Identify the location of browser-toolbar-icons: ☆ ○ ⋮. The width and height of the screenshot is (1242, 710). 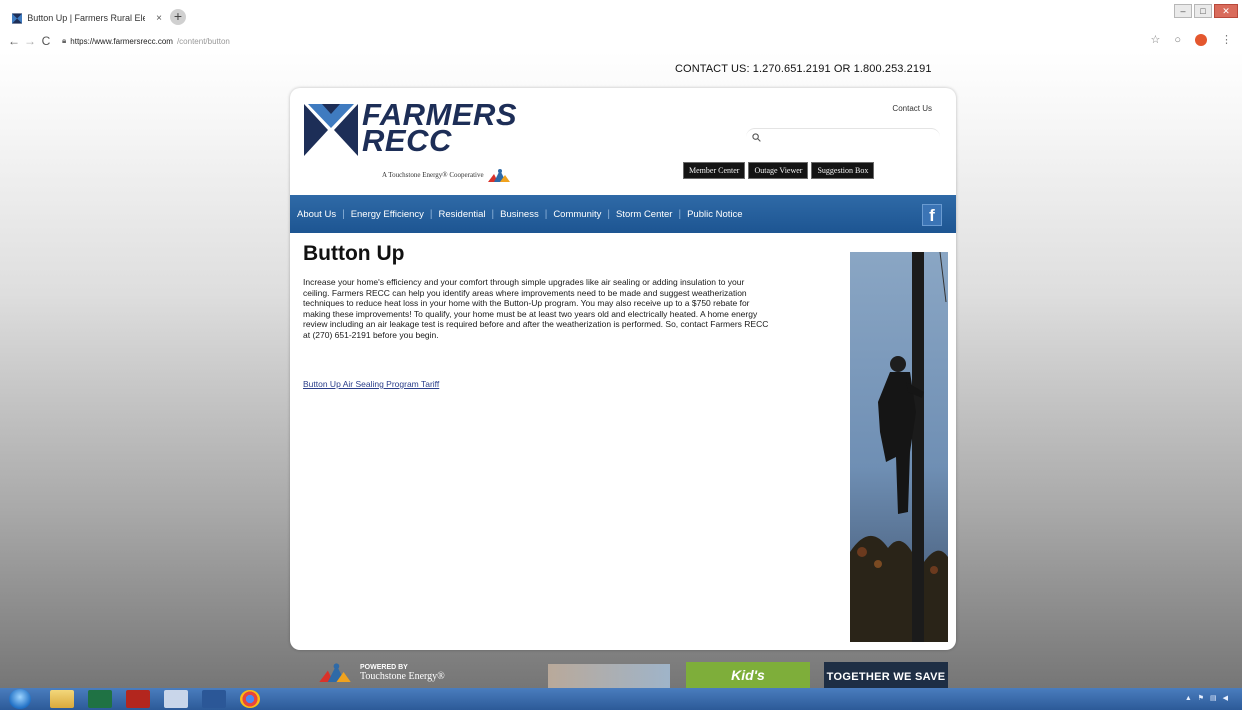
(1191, 39).